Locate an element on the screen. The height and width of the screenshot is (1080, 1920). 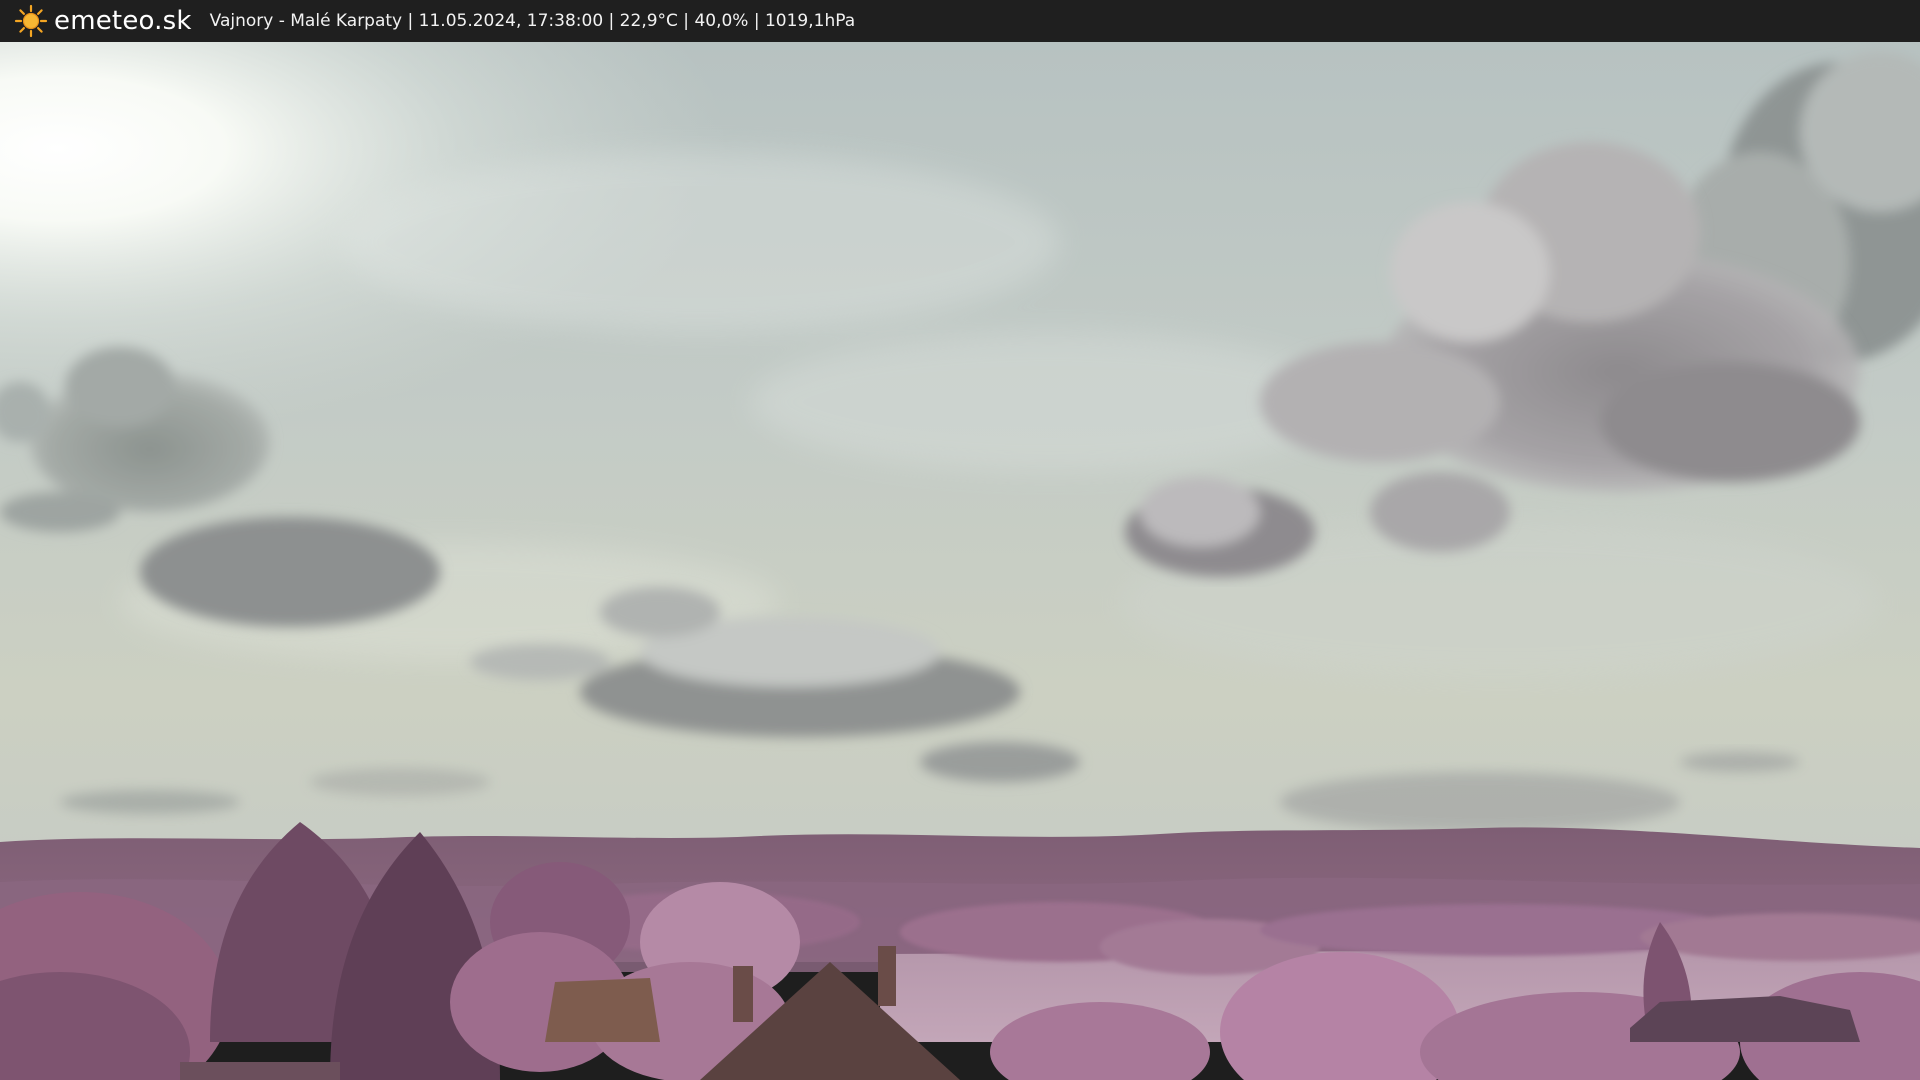
sun-icon is located at coordinates (31, 21).